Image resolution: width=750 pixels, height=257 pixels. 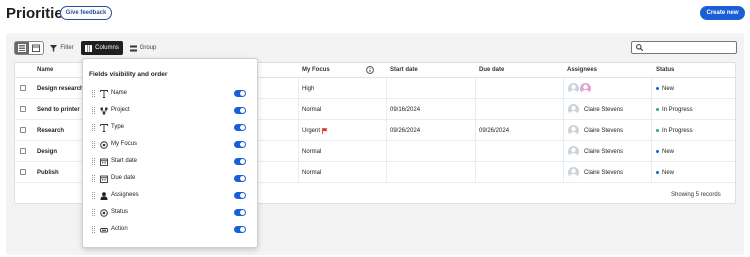 What do you see at coordinates (50, 130) in the screenshot?
I see `row-name: Research` at bounding box center [50, 130].